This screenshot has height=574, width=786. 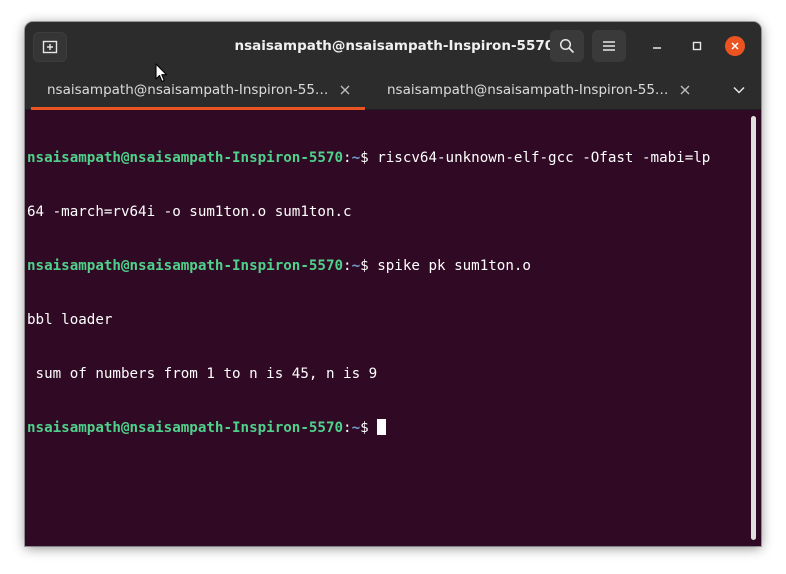 What do you see at coordinates (202, 374) in the screenshot?
I see `output-text: sum of numbers from 1 to n is 45, n is 9` at bounding box center [202, 374].